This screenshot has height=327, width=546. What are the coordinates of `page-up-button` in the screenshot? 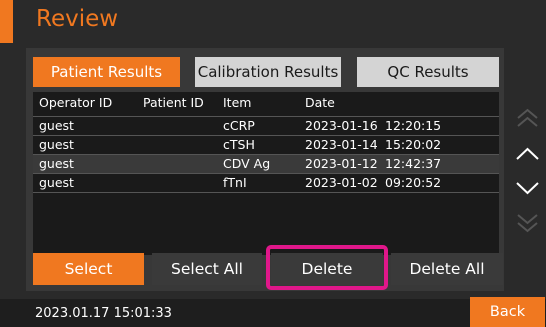 It's located at (527, 119).